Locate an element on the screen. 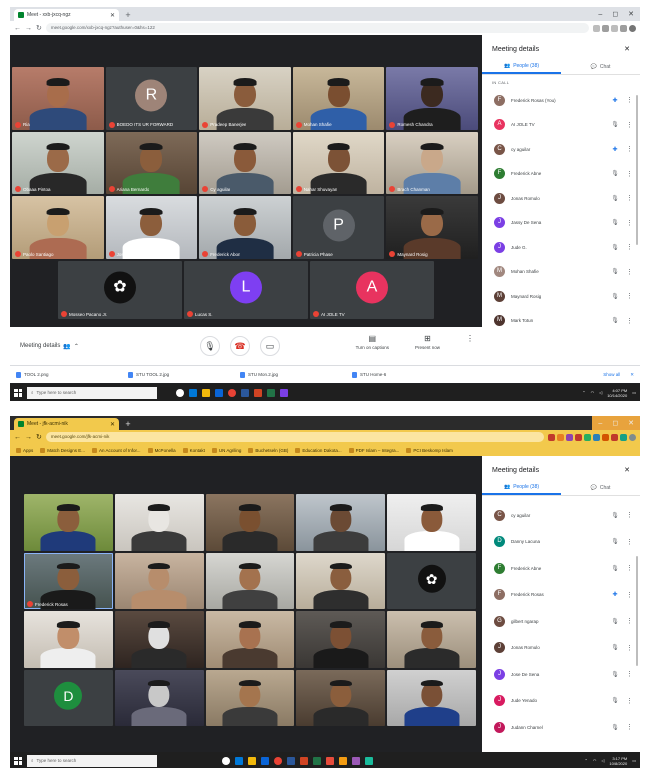 Image resolution: width=649 pixels, height=773 pixels. participant-tile: Maynard Rosig is located at coordinates (432, 227).